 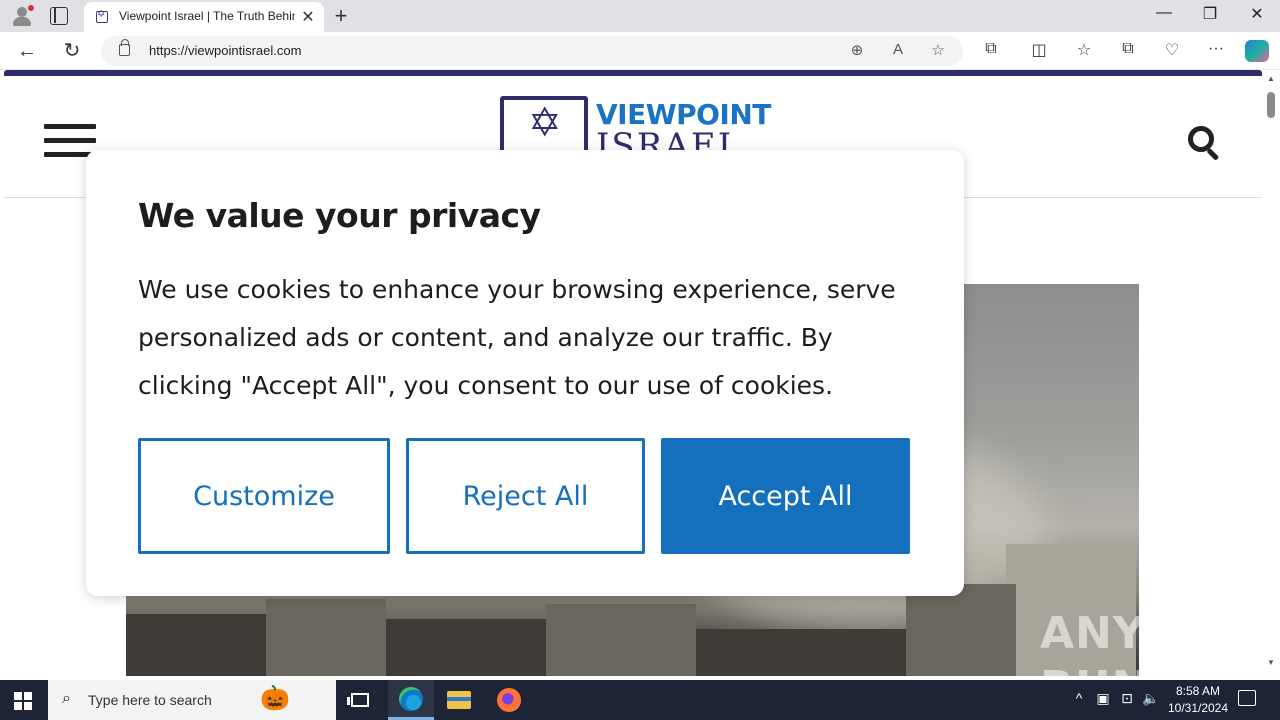 I want to click on maximize-button: ❐, so click(x=1210, y=14).